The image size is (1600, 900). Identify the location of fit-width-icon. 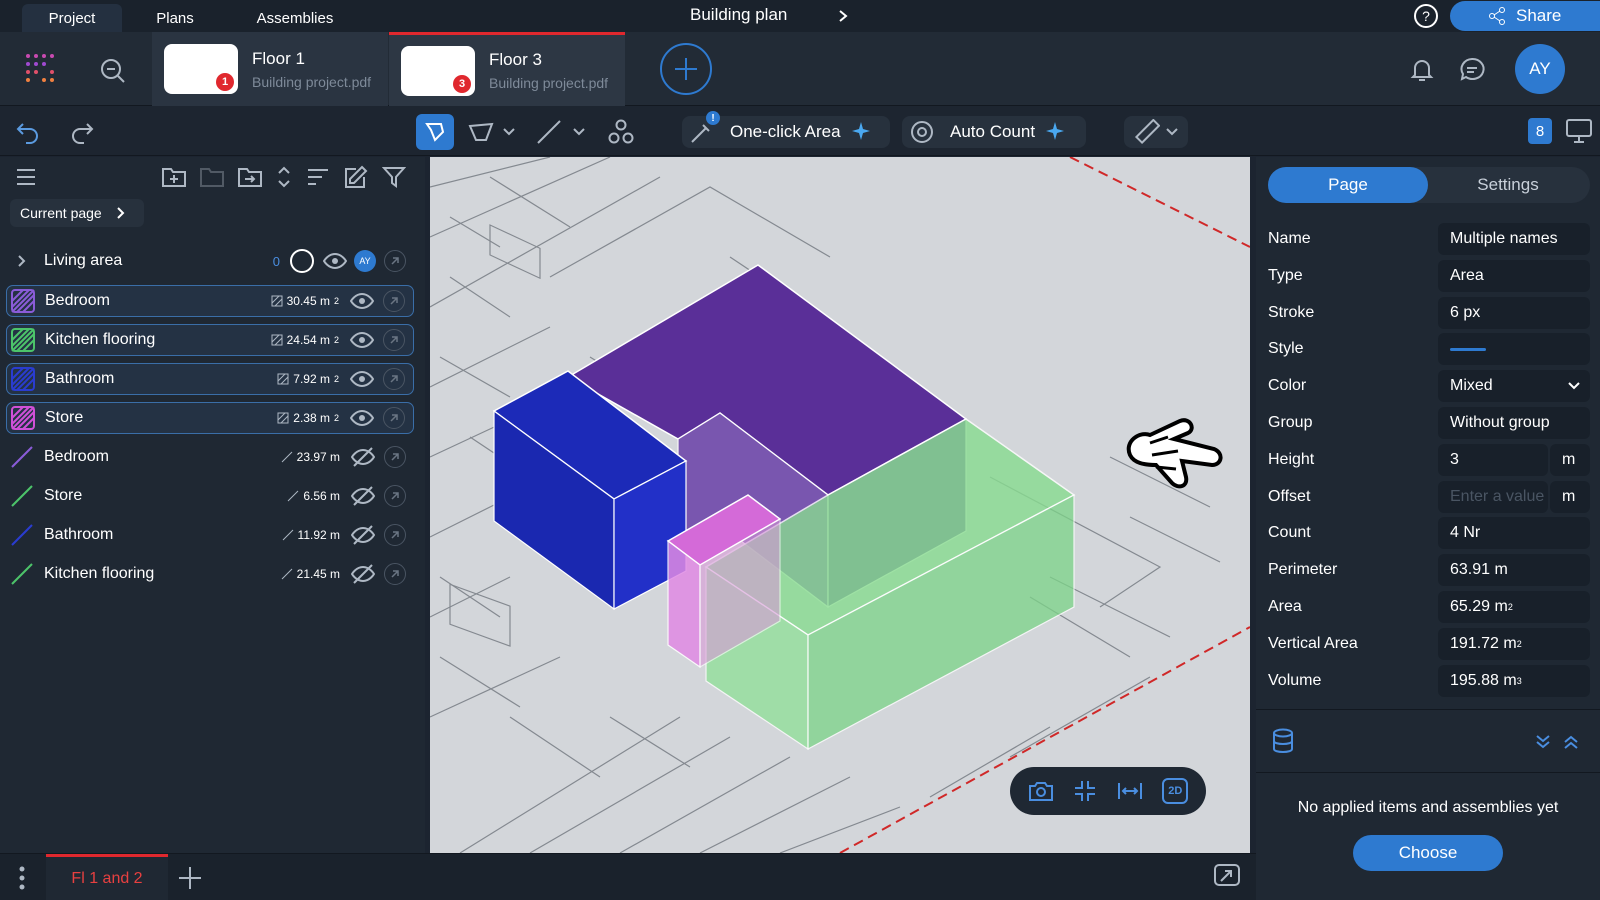
(1130, 791).